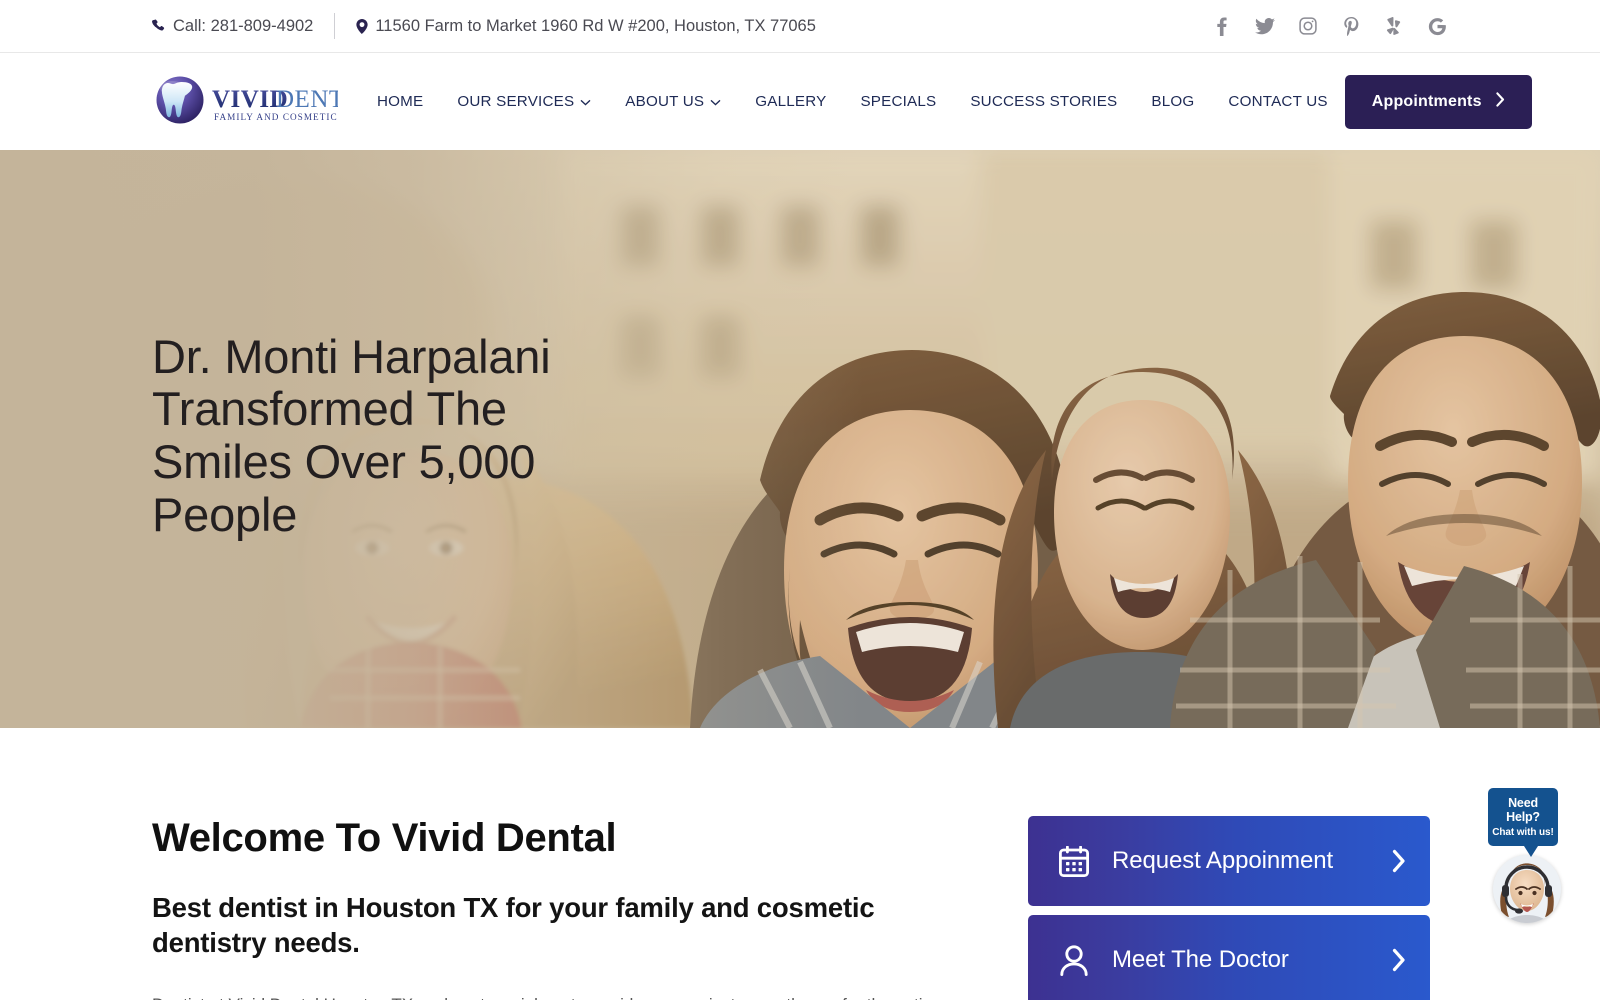 The height and width of the screenshot is (1000, 1600). I want to click on map-pin-icon, so click(362, 26).